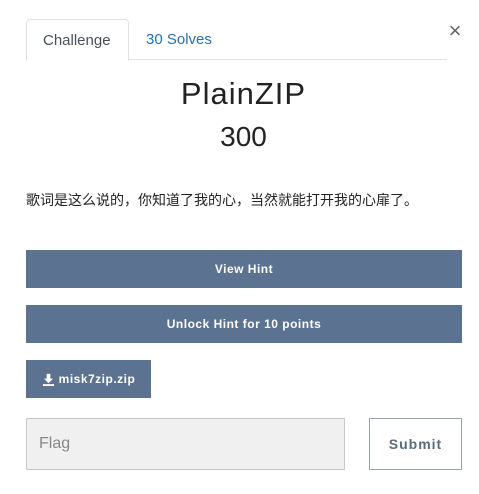  What do you see at coordinates (243, 93) in the screenshot?
I see `challenge-title: PlainZIP` at bounding box center [243, 93].